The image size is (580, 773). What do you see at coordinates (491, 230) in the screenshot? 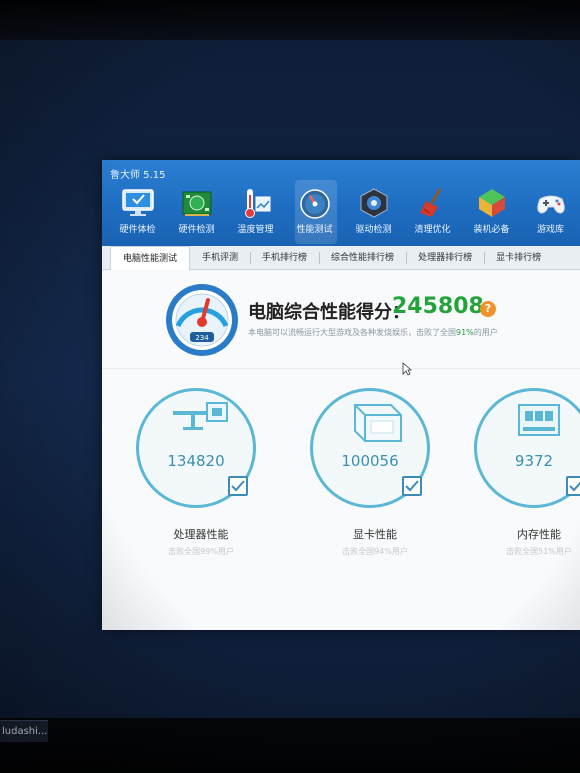
I see `toolbar-label: 装机必备` at bounding box center [491, 230].